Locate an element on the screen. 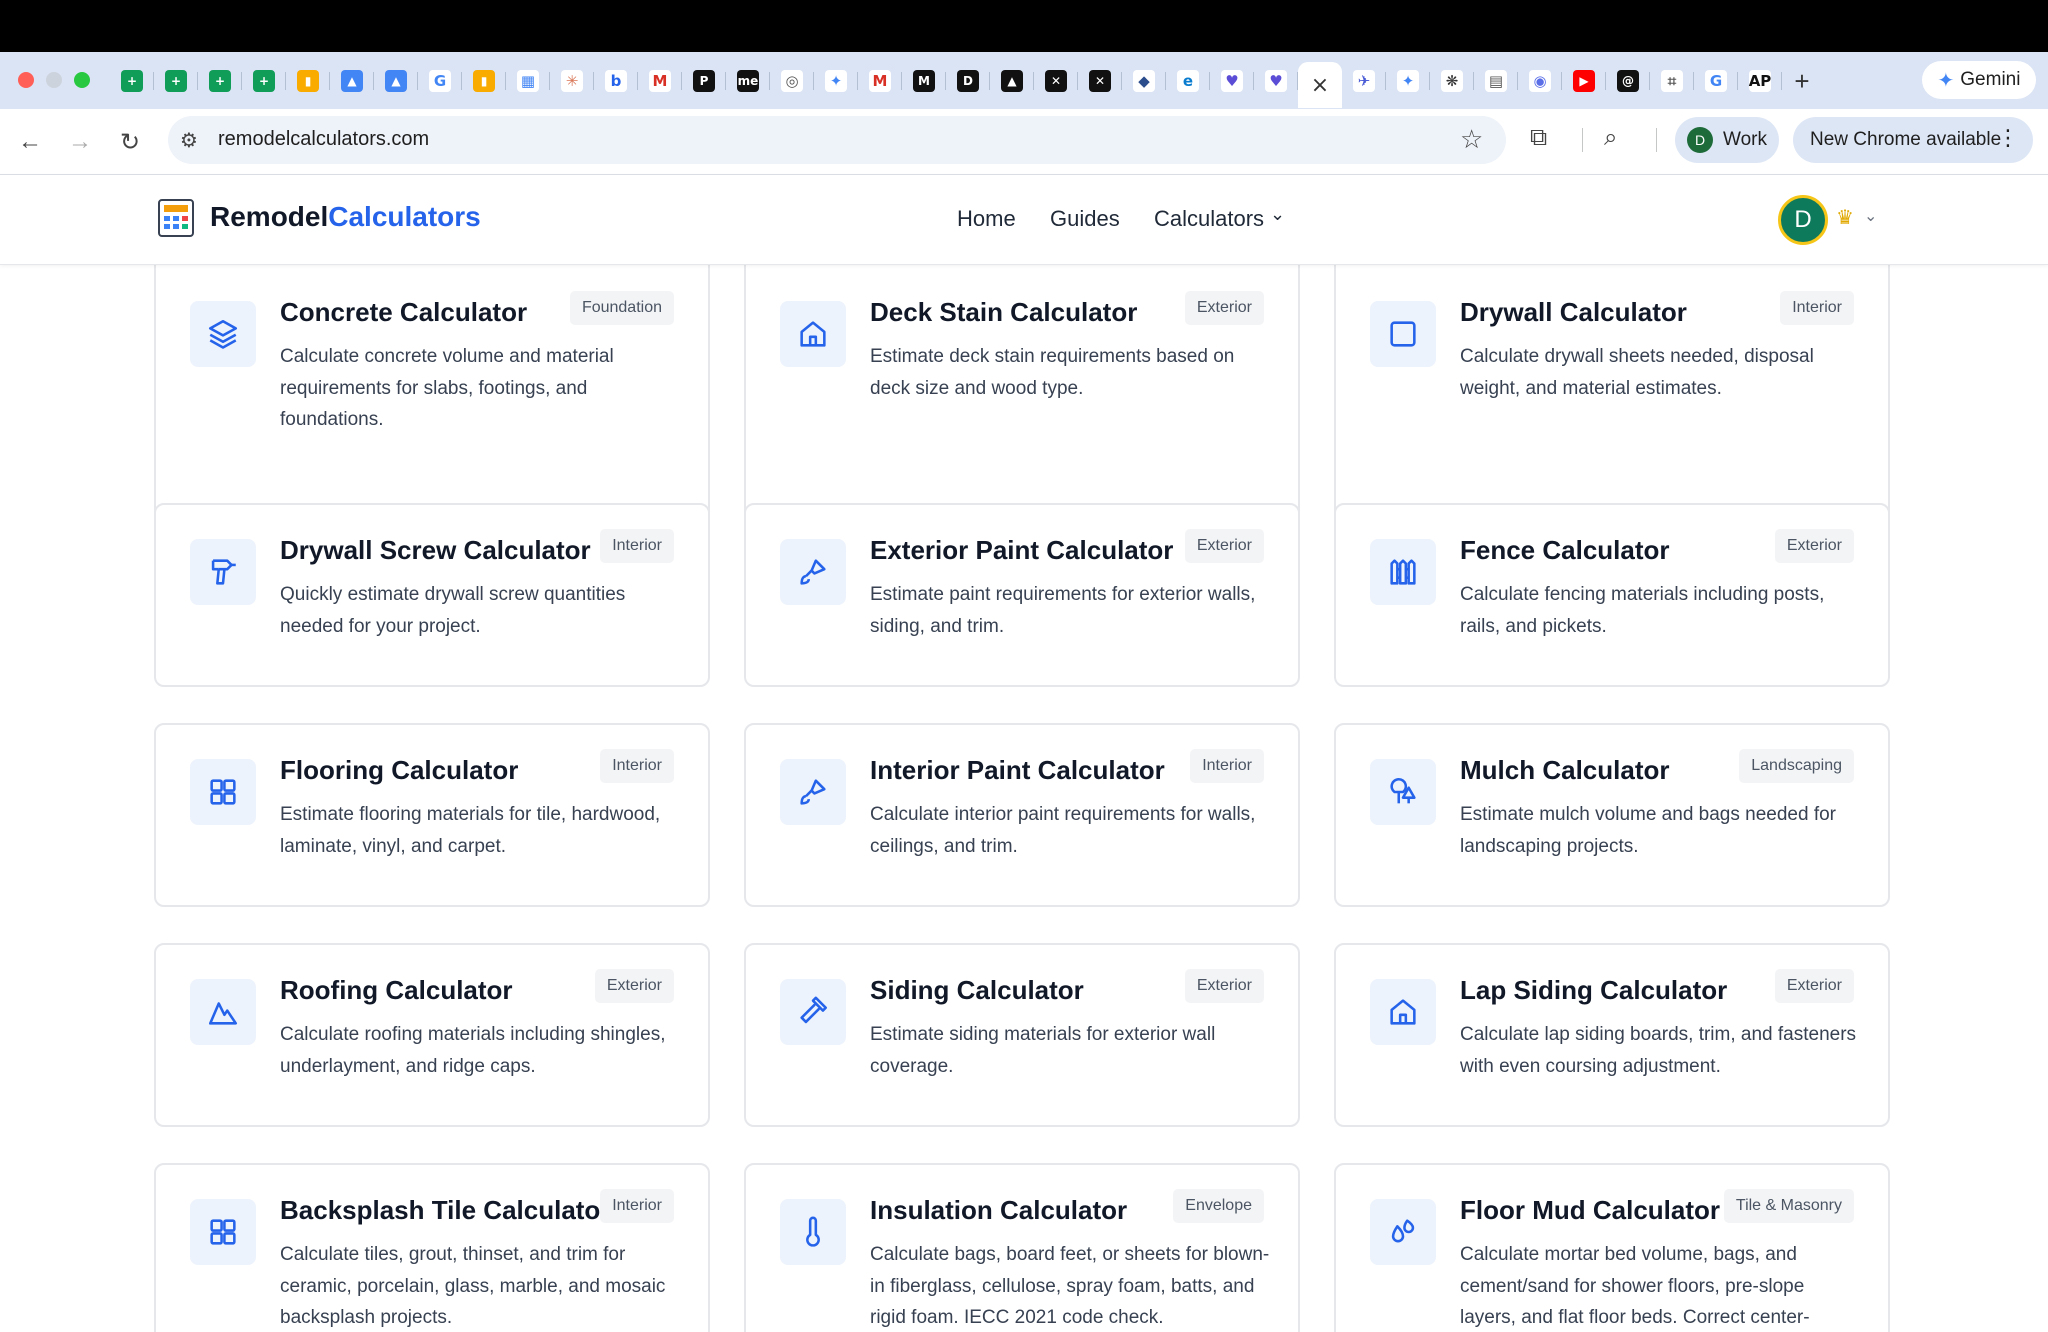  tab: AP is located at coordinates (1760, 81).